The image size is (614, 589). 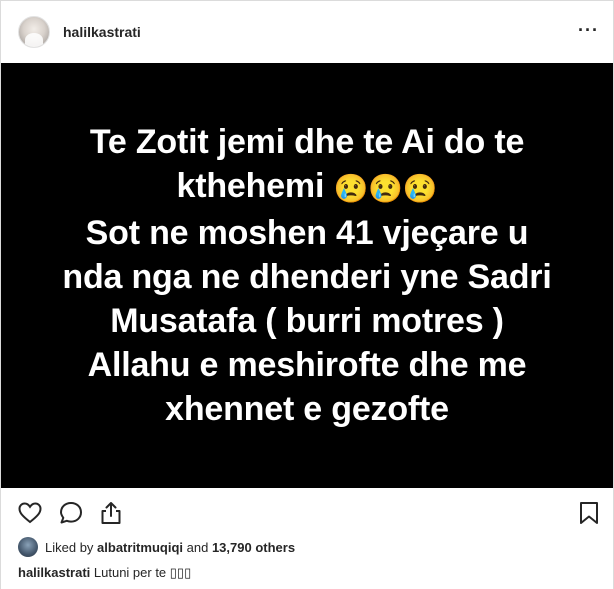 What do you see at coordinates (102, 32) in the screenshot?
I see `post-username: halilkastrati` at bounding box center [102, 32].